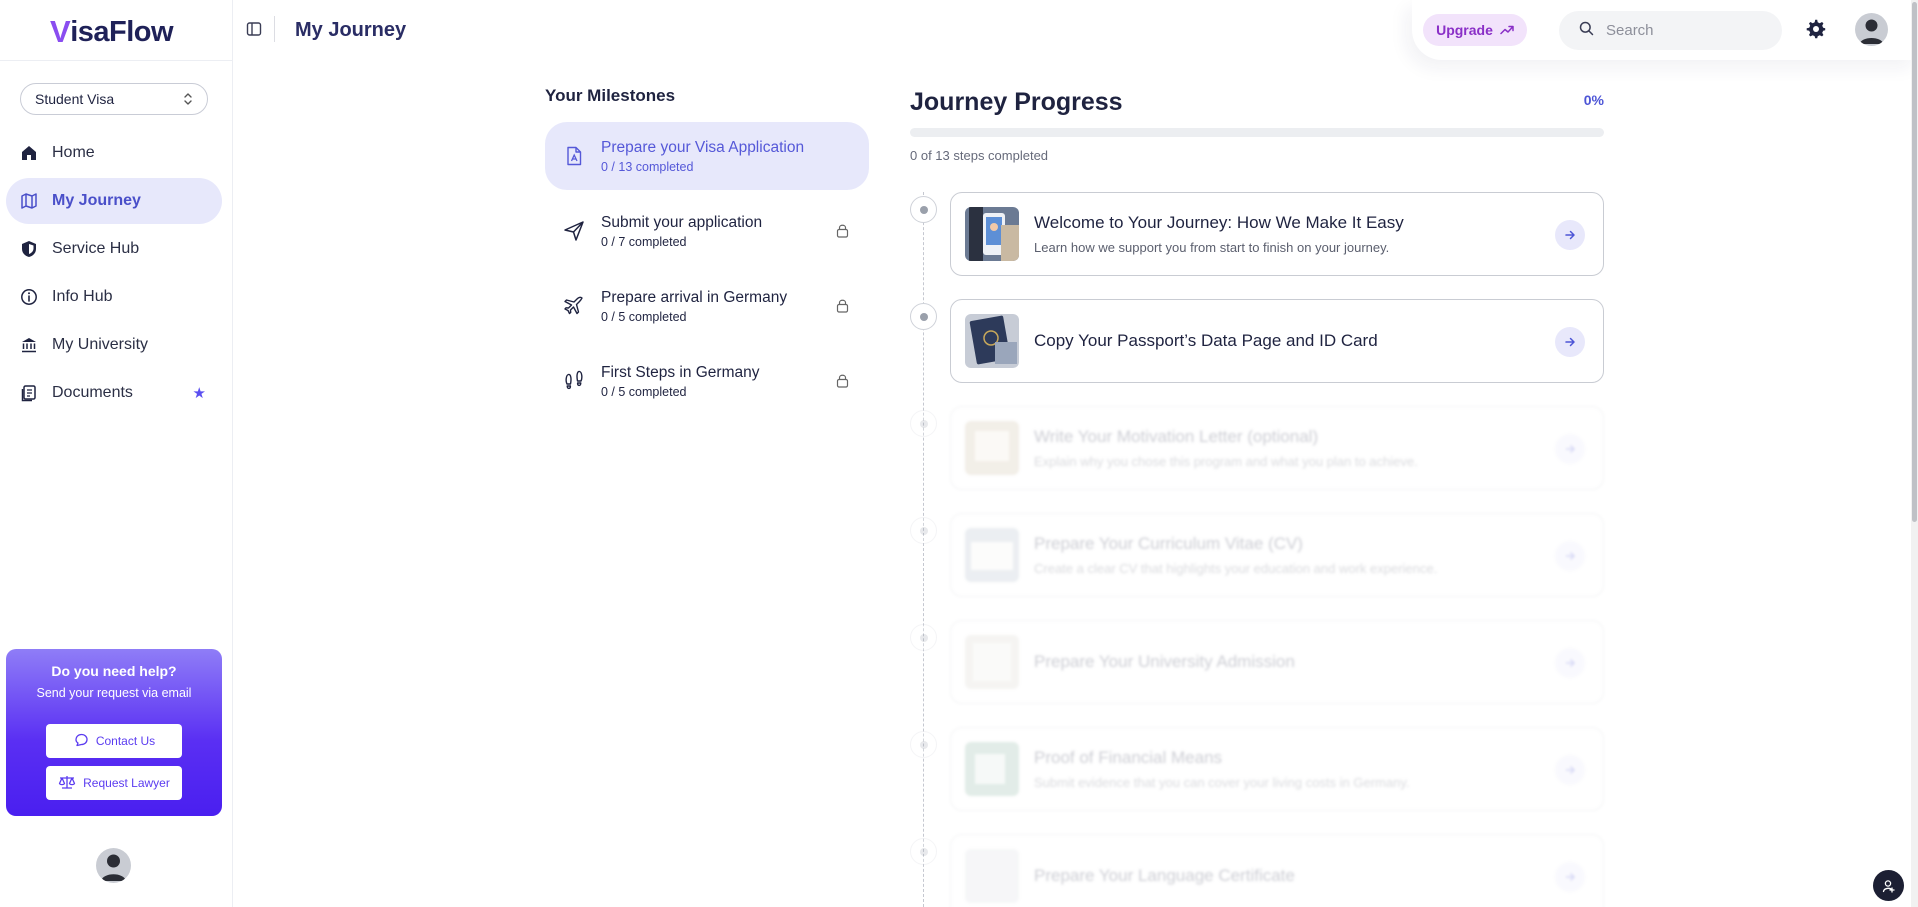  What do you see at coordinates (647, 166) in the screenshot?
I see `milestone-count: 0 / 13 completed` at bounding box center [647, 166].